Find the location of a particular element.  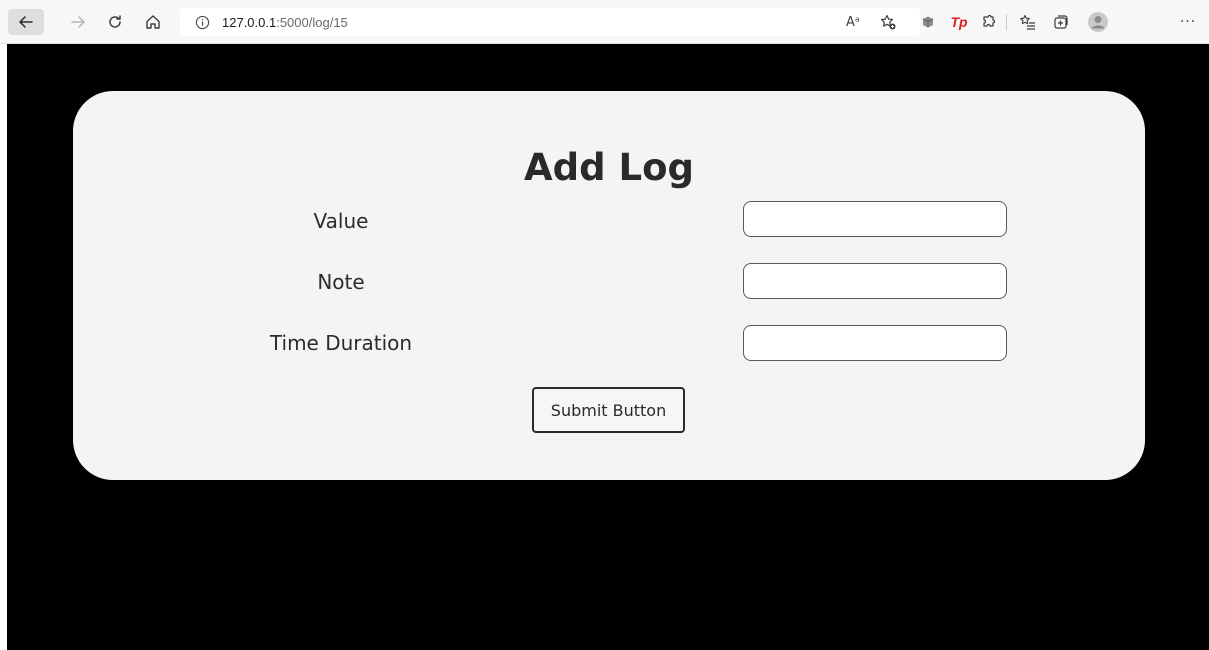

more-icon: ··· is located at coordinates (1188, 22).